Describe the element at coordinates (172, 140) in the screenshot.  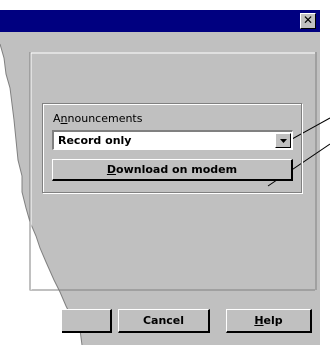
I see `announcements-dropdown: Record only` at that location.